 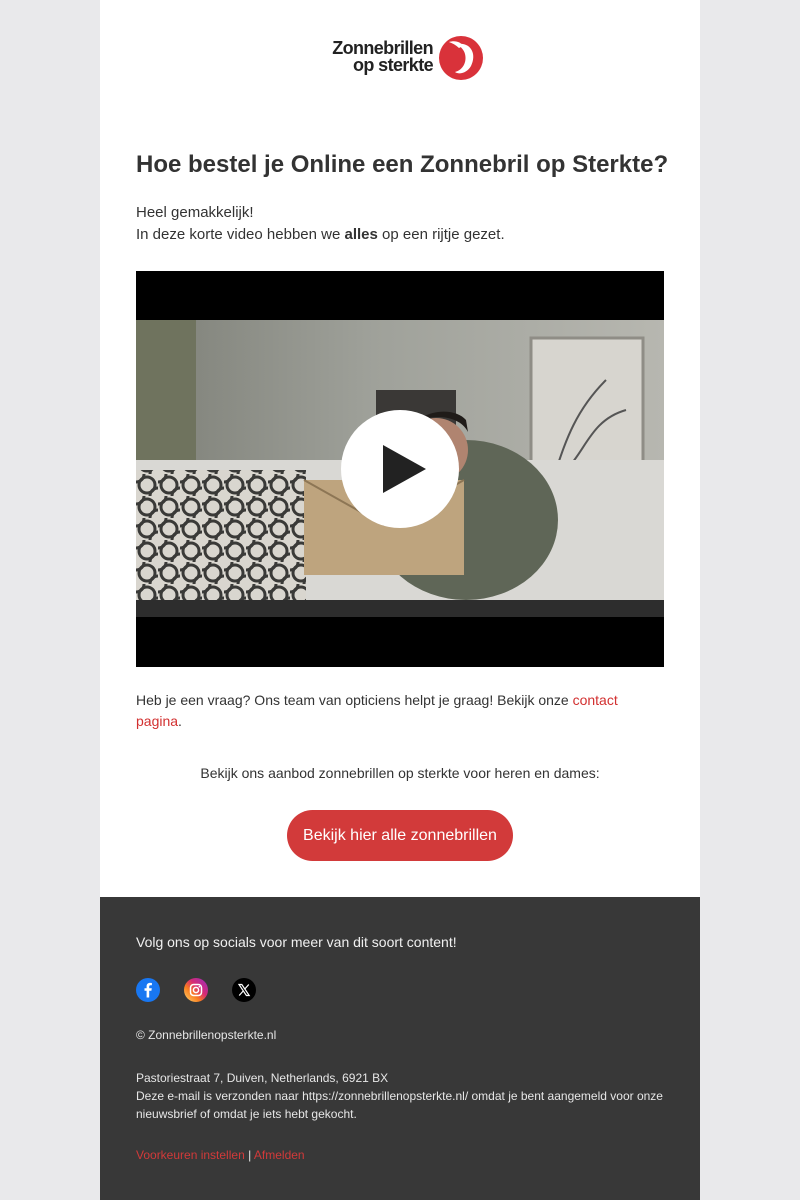 I want to click on brand-logo: Zonnebrillen op sterkte, so click(x=400, y=59).